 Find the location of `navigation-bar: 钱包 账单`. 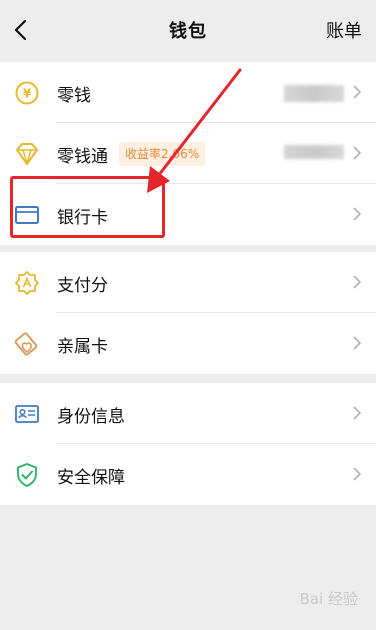

navigation-bar: 钱包 账单 is located at coordinates (188, 31).